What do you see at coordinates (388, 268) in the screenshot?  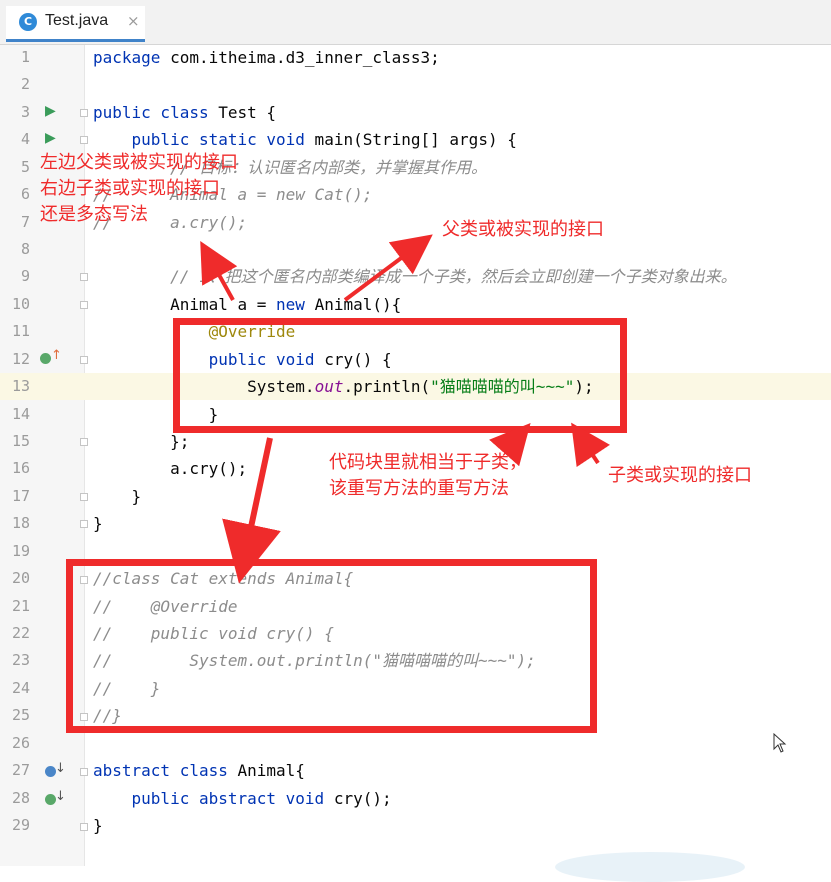 I see `arrow-to-parent-note` at bounding box center [388, 268].